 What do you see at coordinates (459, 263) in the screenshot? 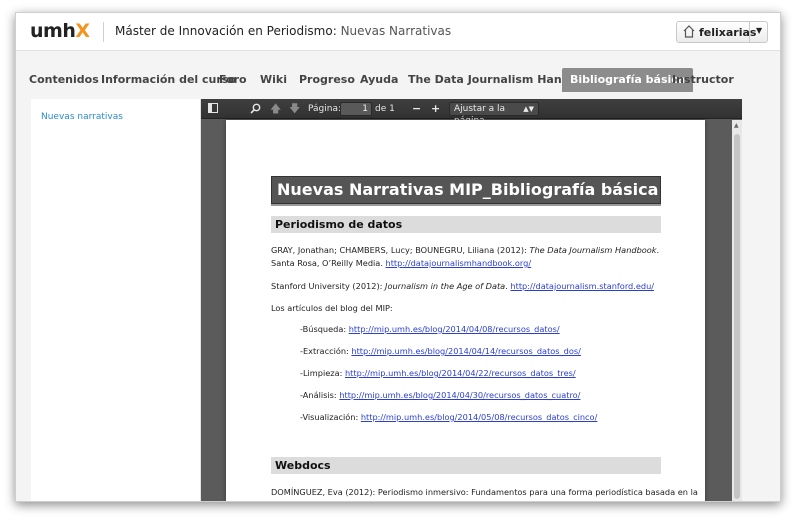
I see `link-datajournalismhandbook: http://datajournalismhandbook.org/` at bounding box center [459, 263].